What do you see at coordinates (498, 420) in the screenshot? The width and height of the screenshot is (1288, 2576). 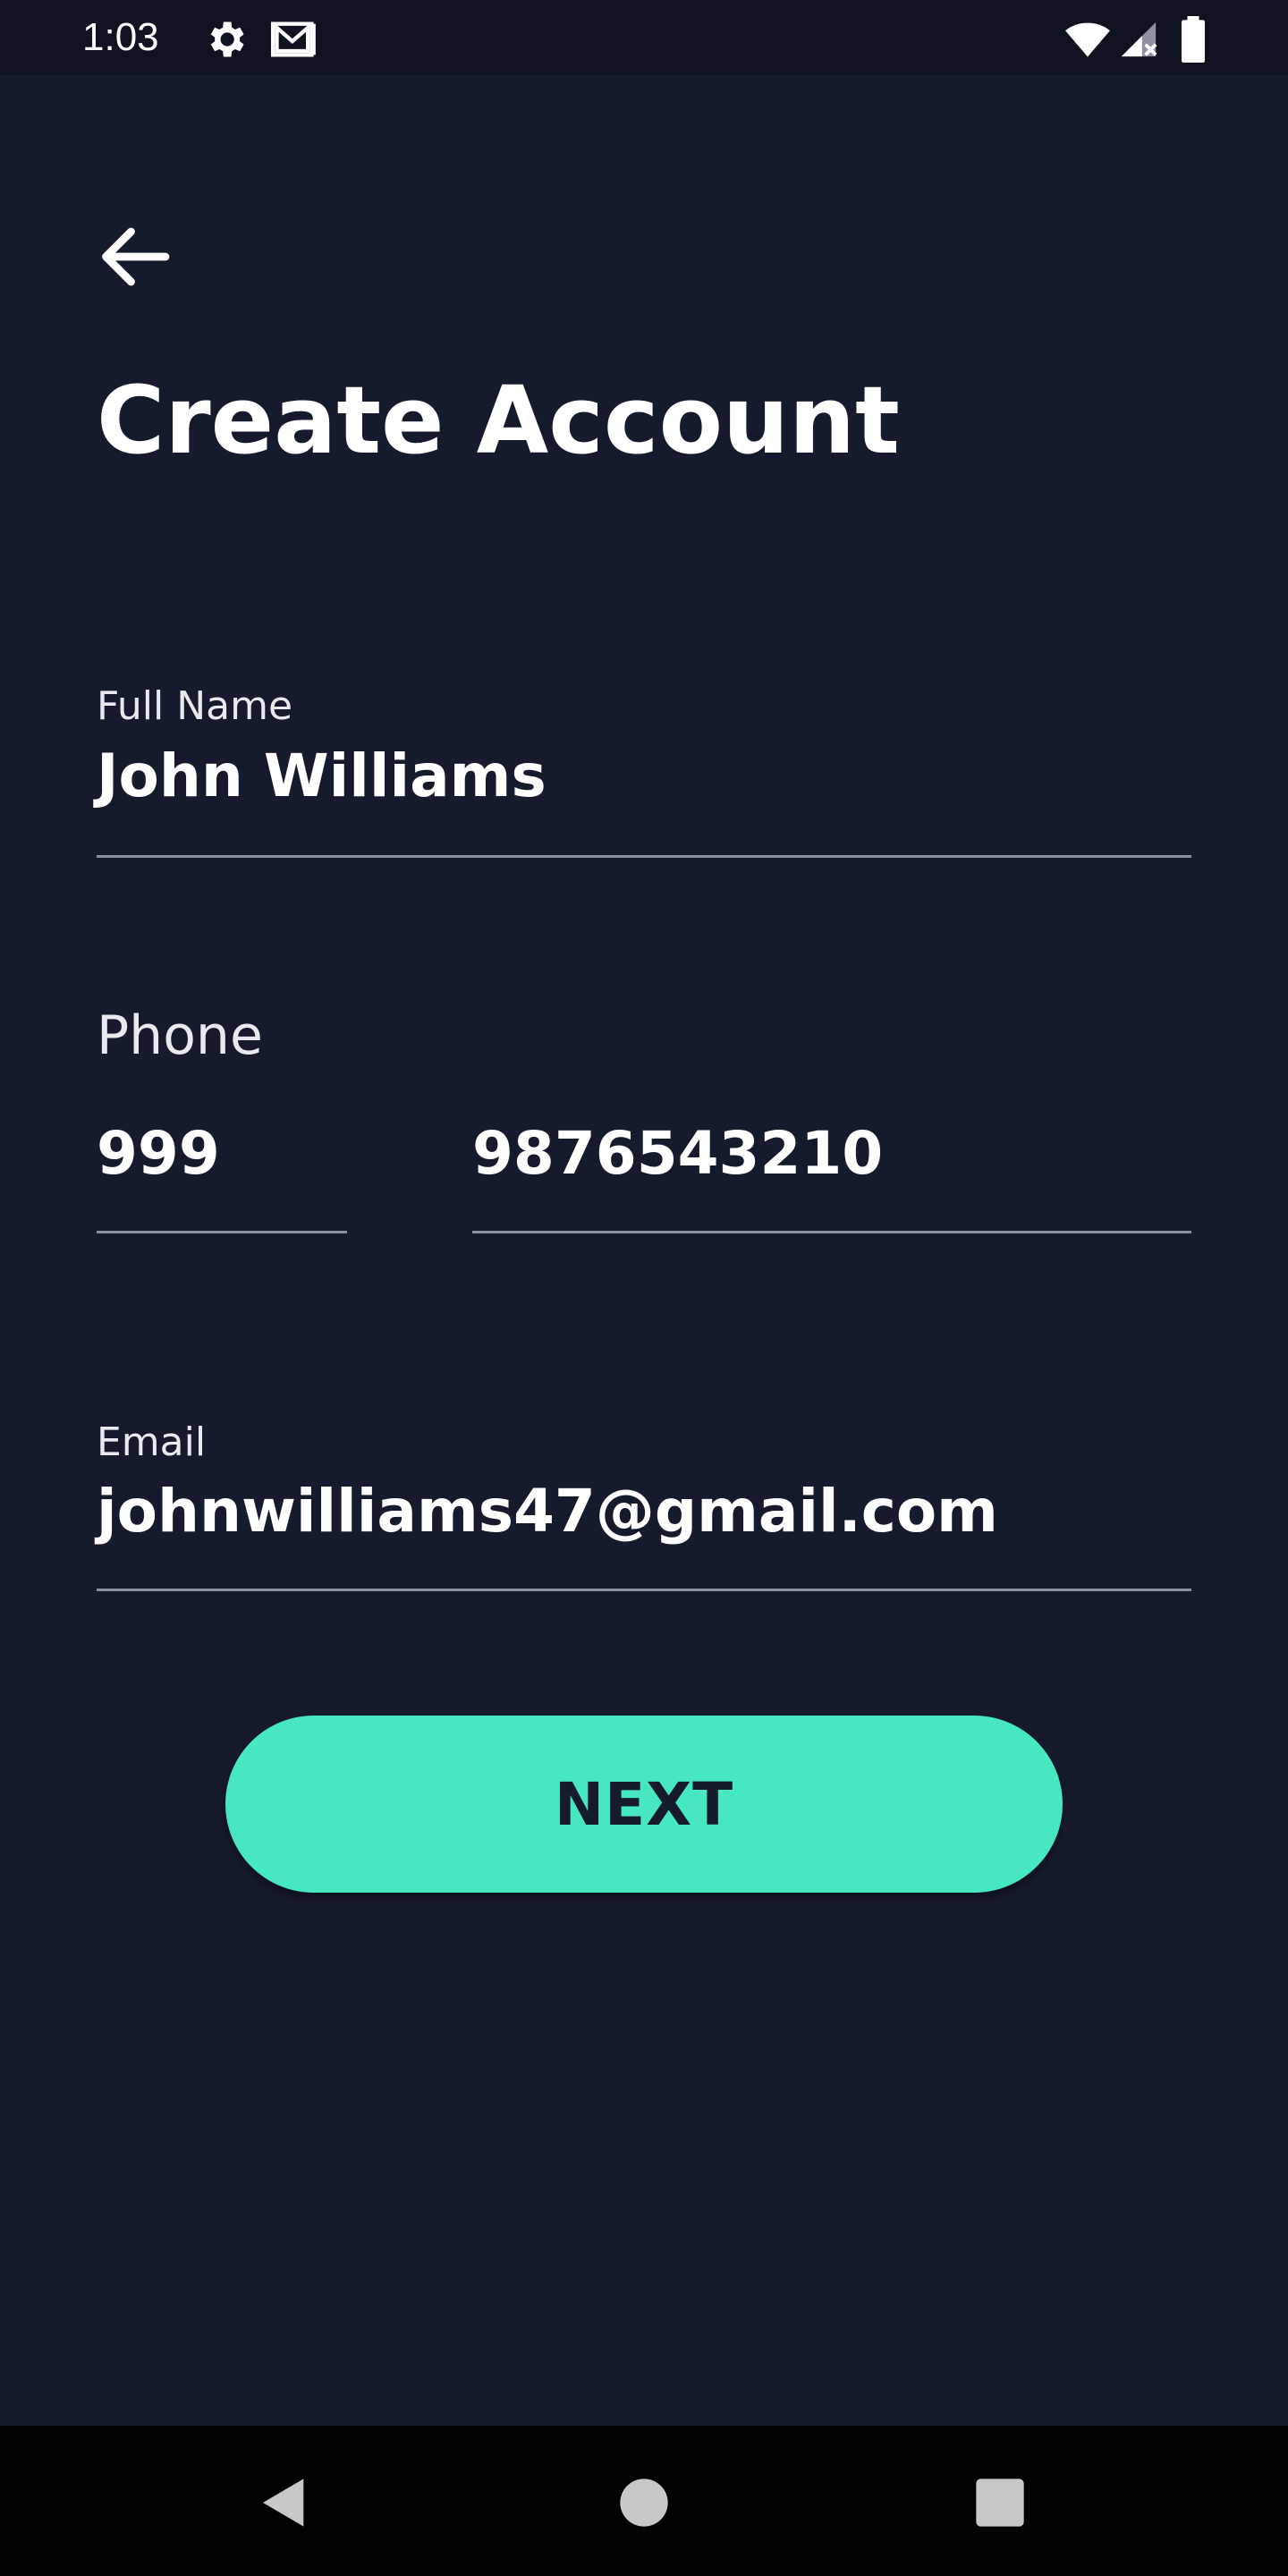 I see `page-title: Create Account` at bounding box center [498, 420].